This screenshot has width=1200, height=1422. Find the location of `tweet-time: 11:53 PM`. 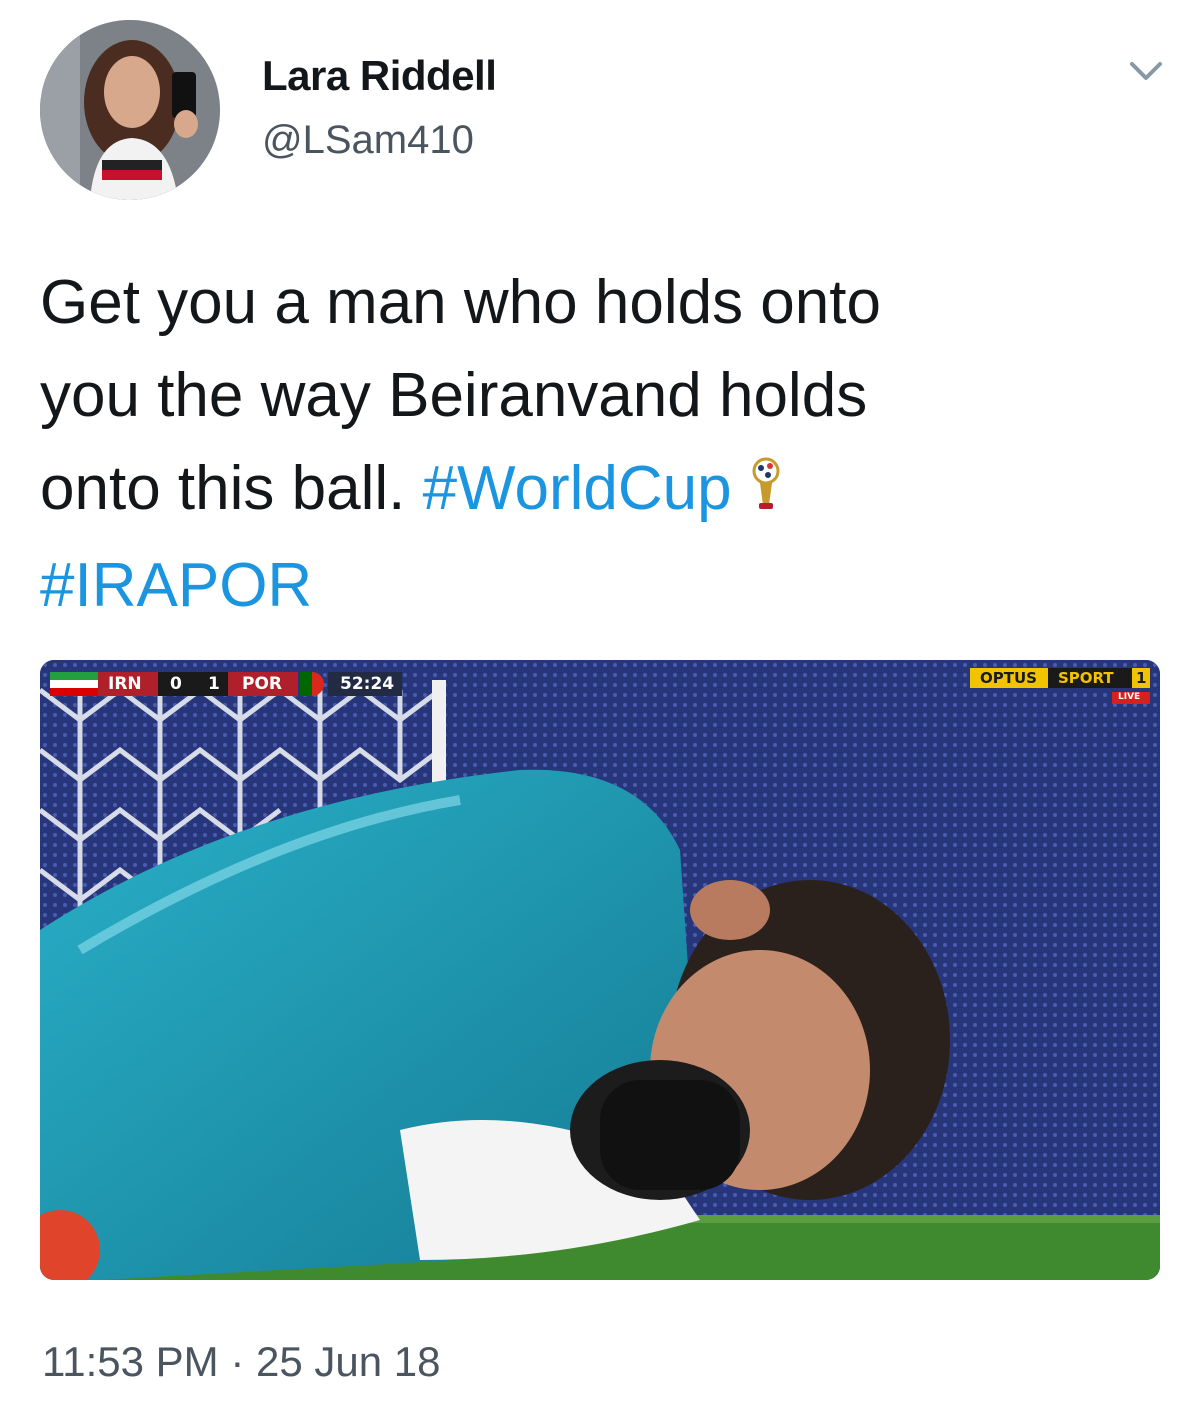

tweet-time: 11:53 PM is located at coordinates (130, 1361).